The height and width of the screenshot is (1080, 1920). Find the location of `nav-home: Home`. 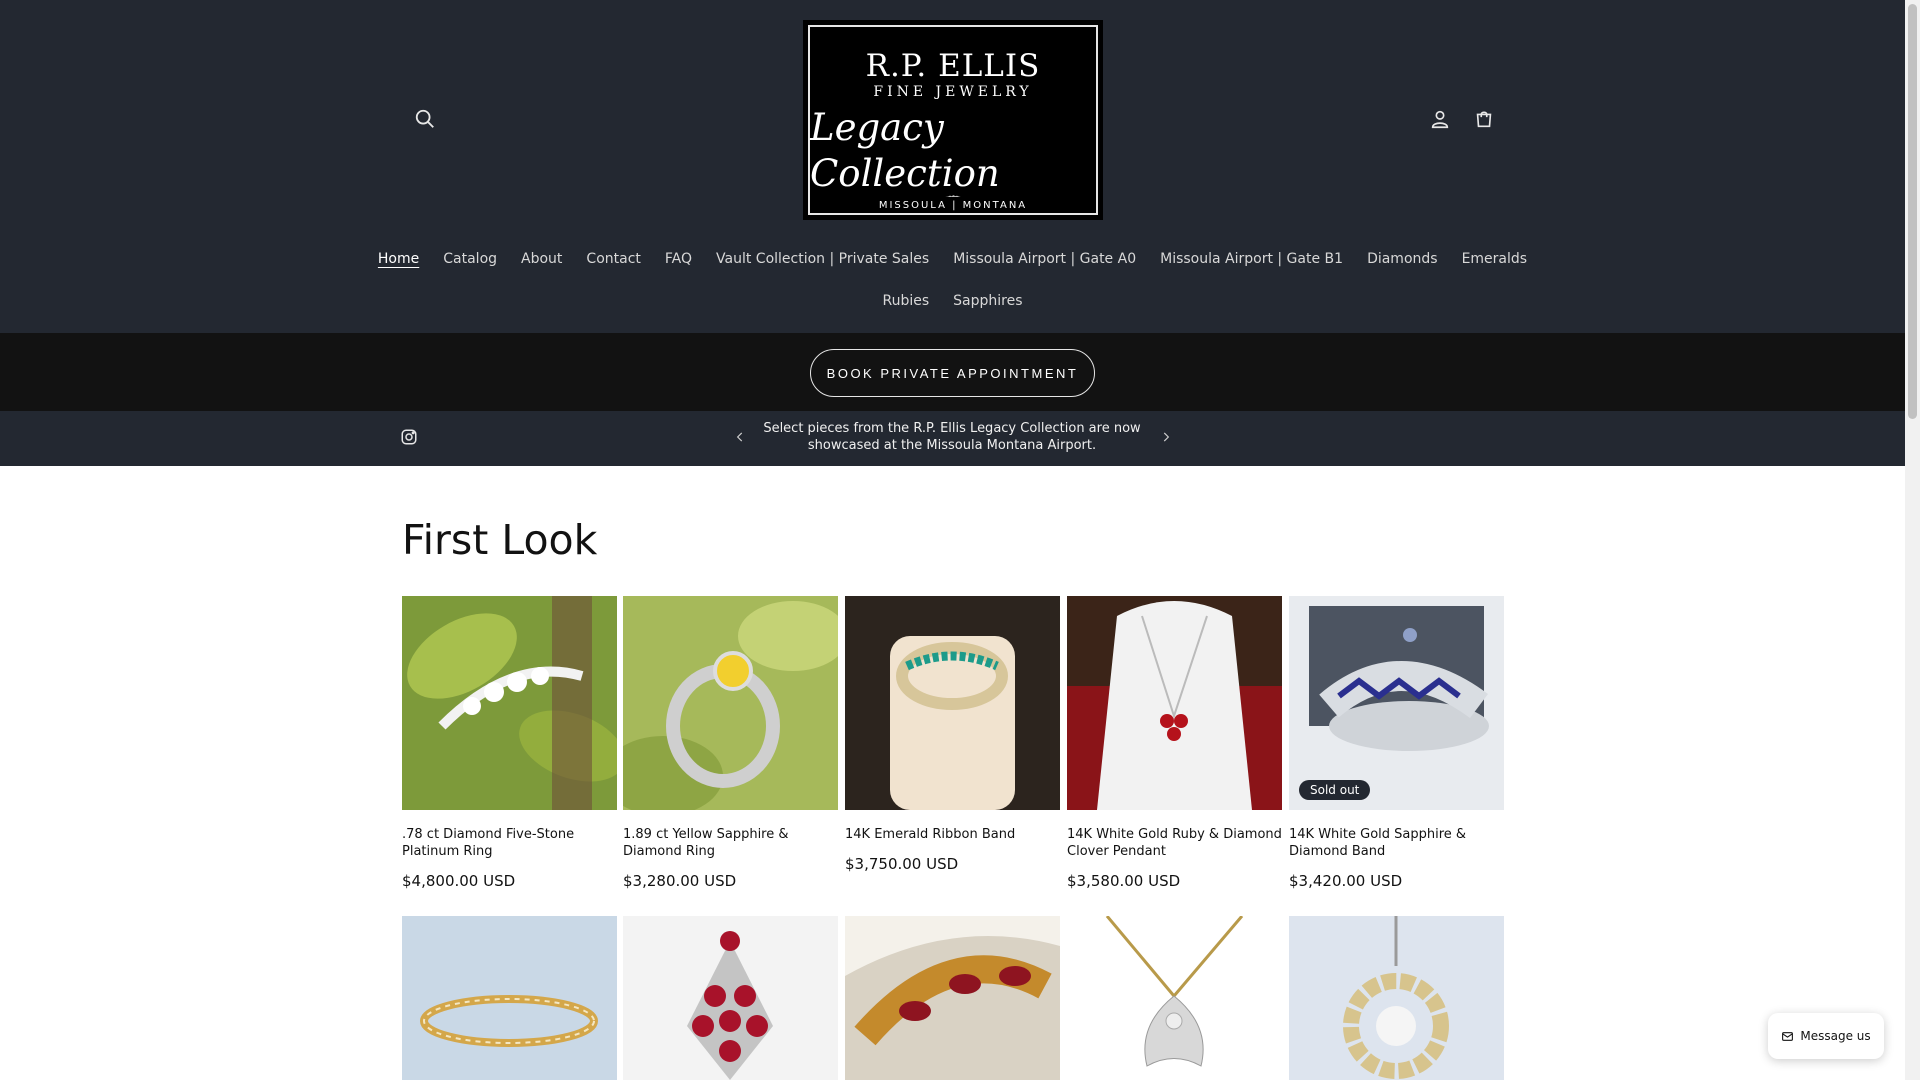

nav-home: Home is located at coordinates (398, 259).